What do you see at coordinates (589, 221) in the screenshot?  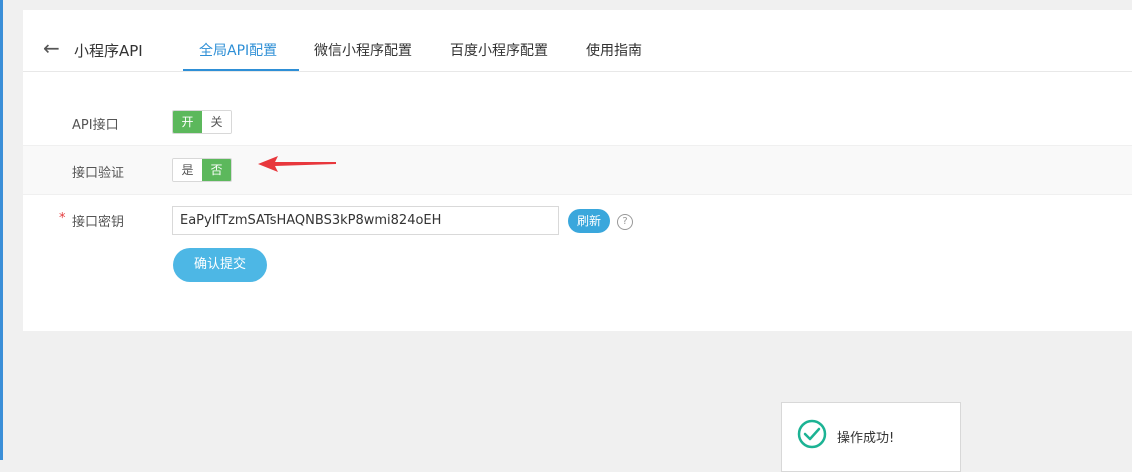 I see `refresh-button: 刷新` at bounding box center [589, 221].